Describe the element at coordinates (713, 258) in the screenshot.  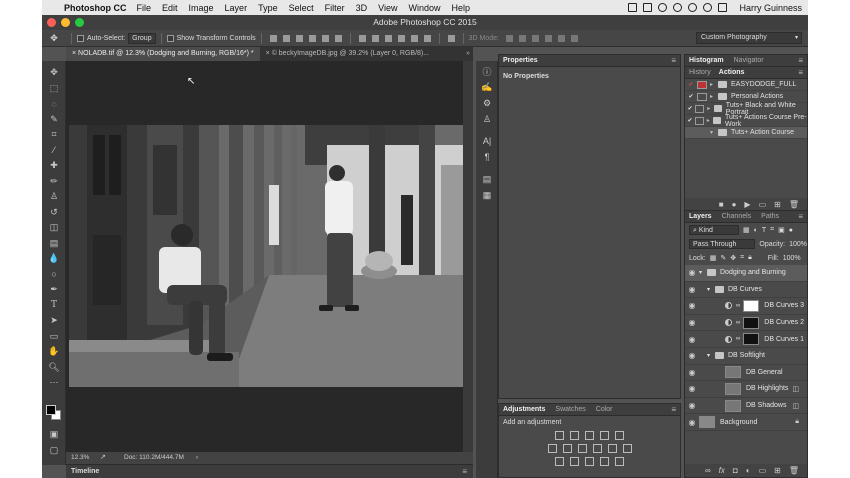
I see `lock-transparent-icon: ▦` at that location.